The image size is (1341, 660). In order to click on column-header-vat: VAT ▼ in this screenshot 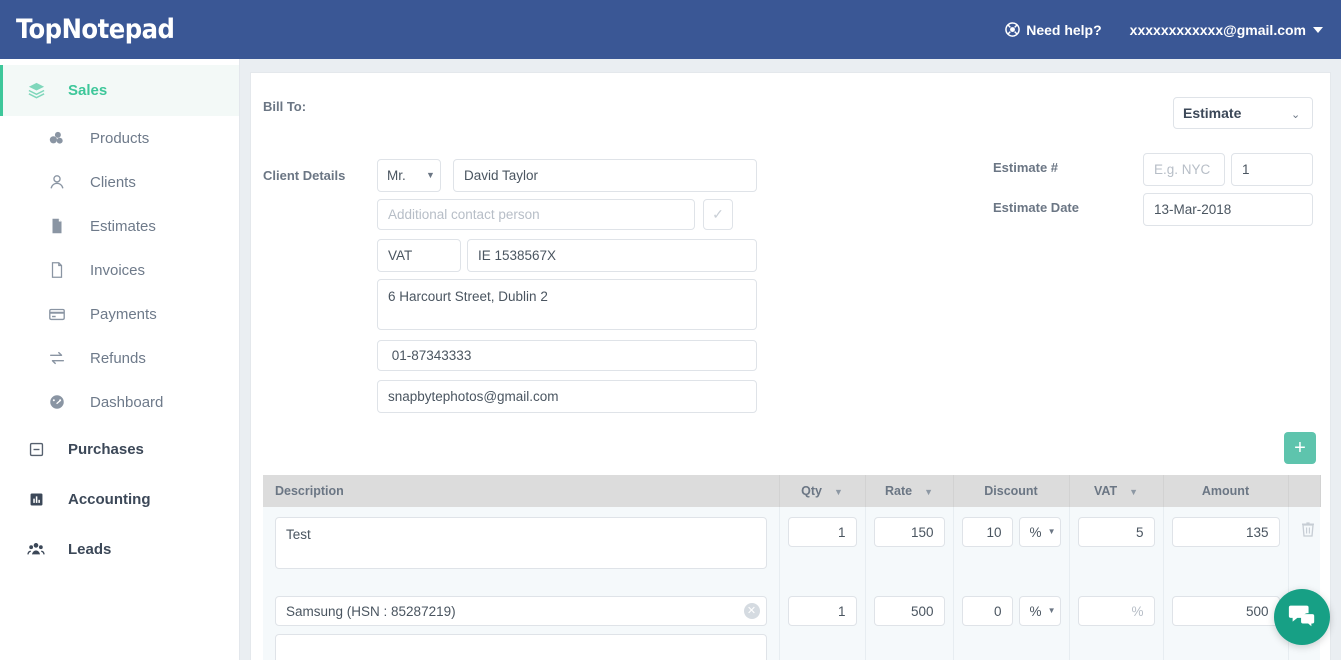, I will do `click(1116, 491)`.